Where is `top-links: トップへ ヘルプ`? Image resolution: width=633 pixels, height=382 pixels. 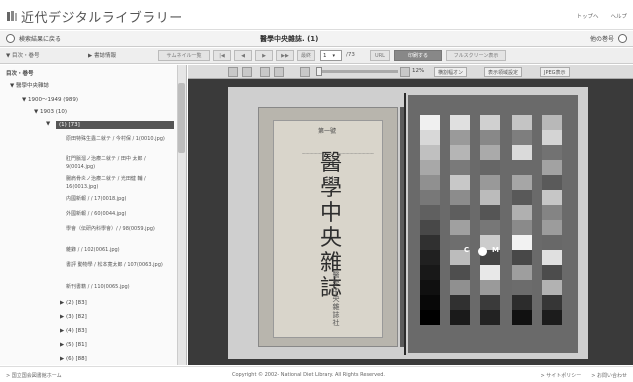
top-links: トップへ ヘルプ is located at coordinates (601, 16).